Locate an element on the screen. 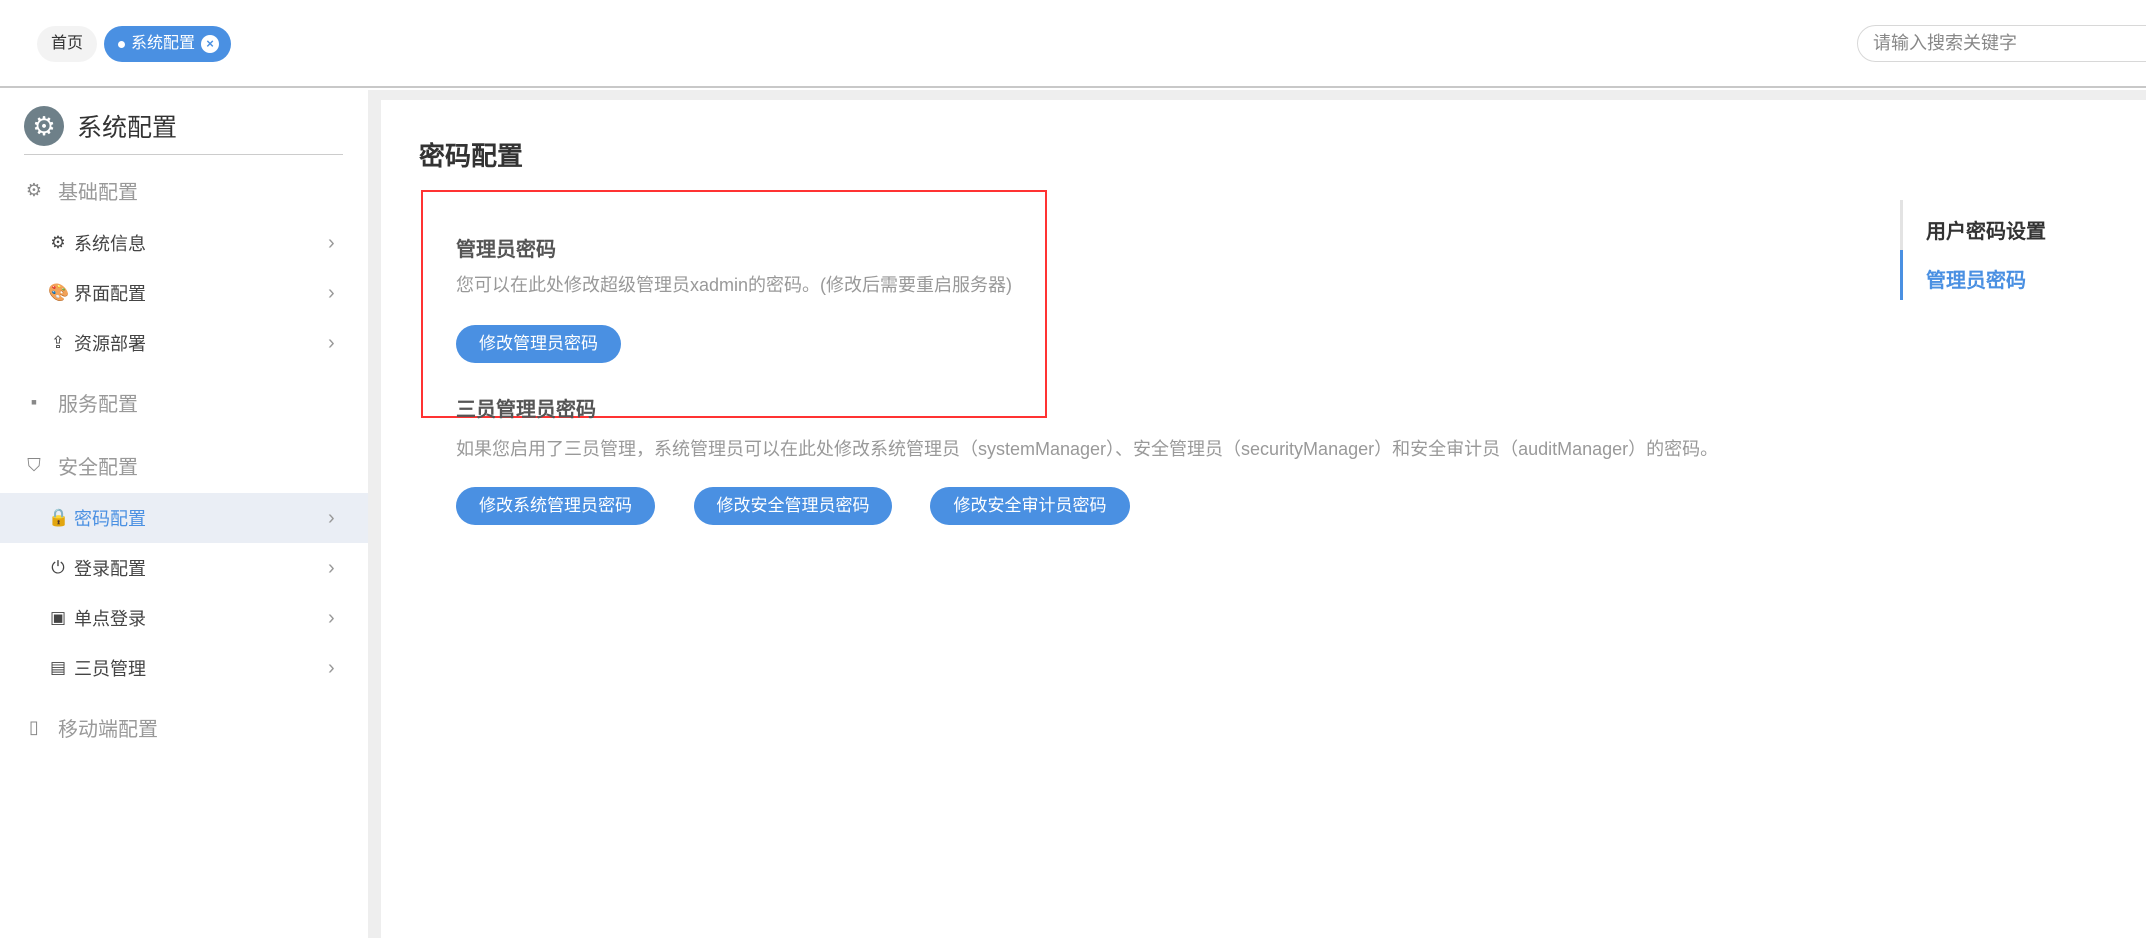  change-audit-manager-password-button: 修改安全审计员密码 is located at coordinates (1030, 506).